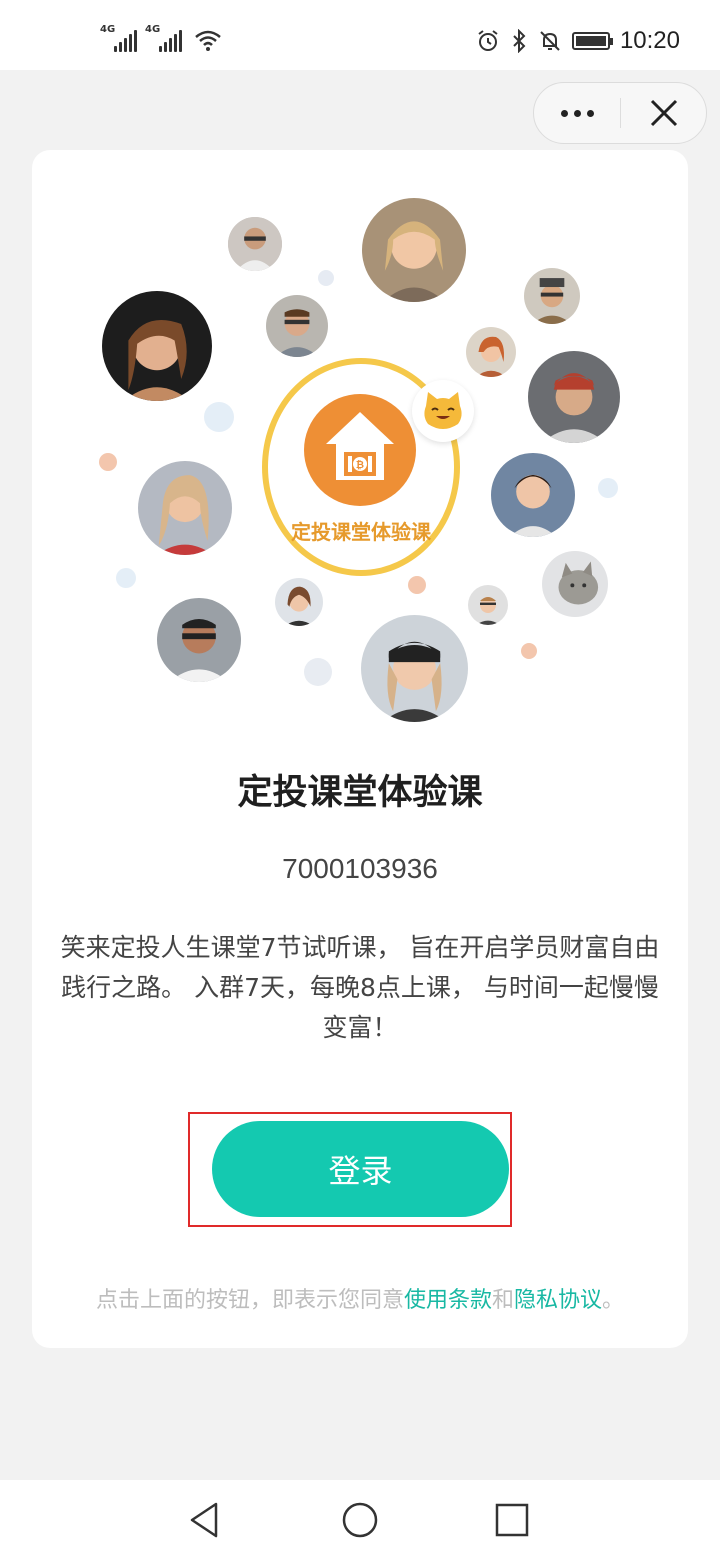  Describe the element at coordinates (443, 411) in the screenshot. I see `cat-emoji-icon` at that location.